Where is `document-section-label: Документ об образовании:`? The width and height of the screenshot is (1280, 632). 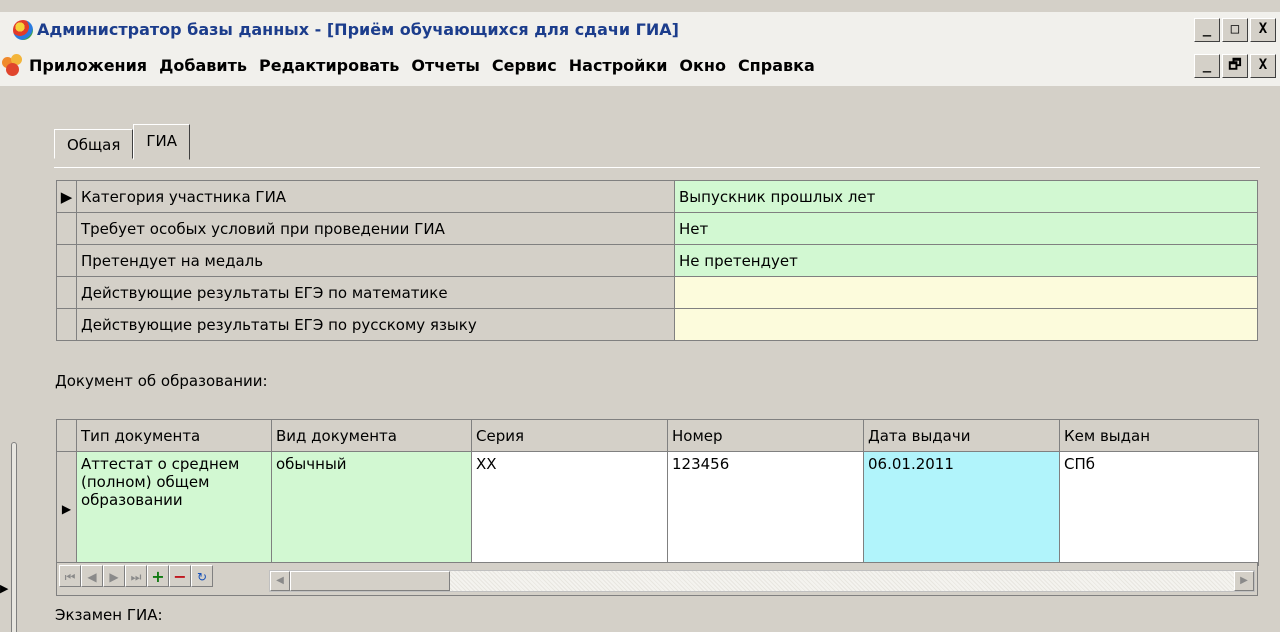 document-section-label: Документ об образовании: is located at coordinates (161, 381).